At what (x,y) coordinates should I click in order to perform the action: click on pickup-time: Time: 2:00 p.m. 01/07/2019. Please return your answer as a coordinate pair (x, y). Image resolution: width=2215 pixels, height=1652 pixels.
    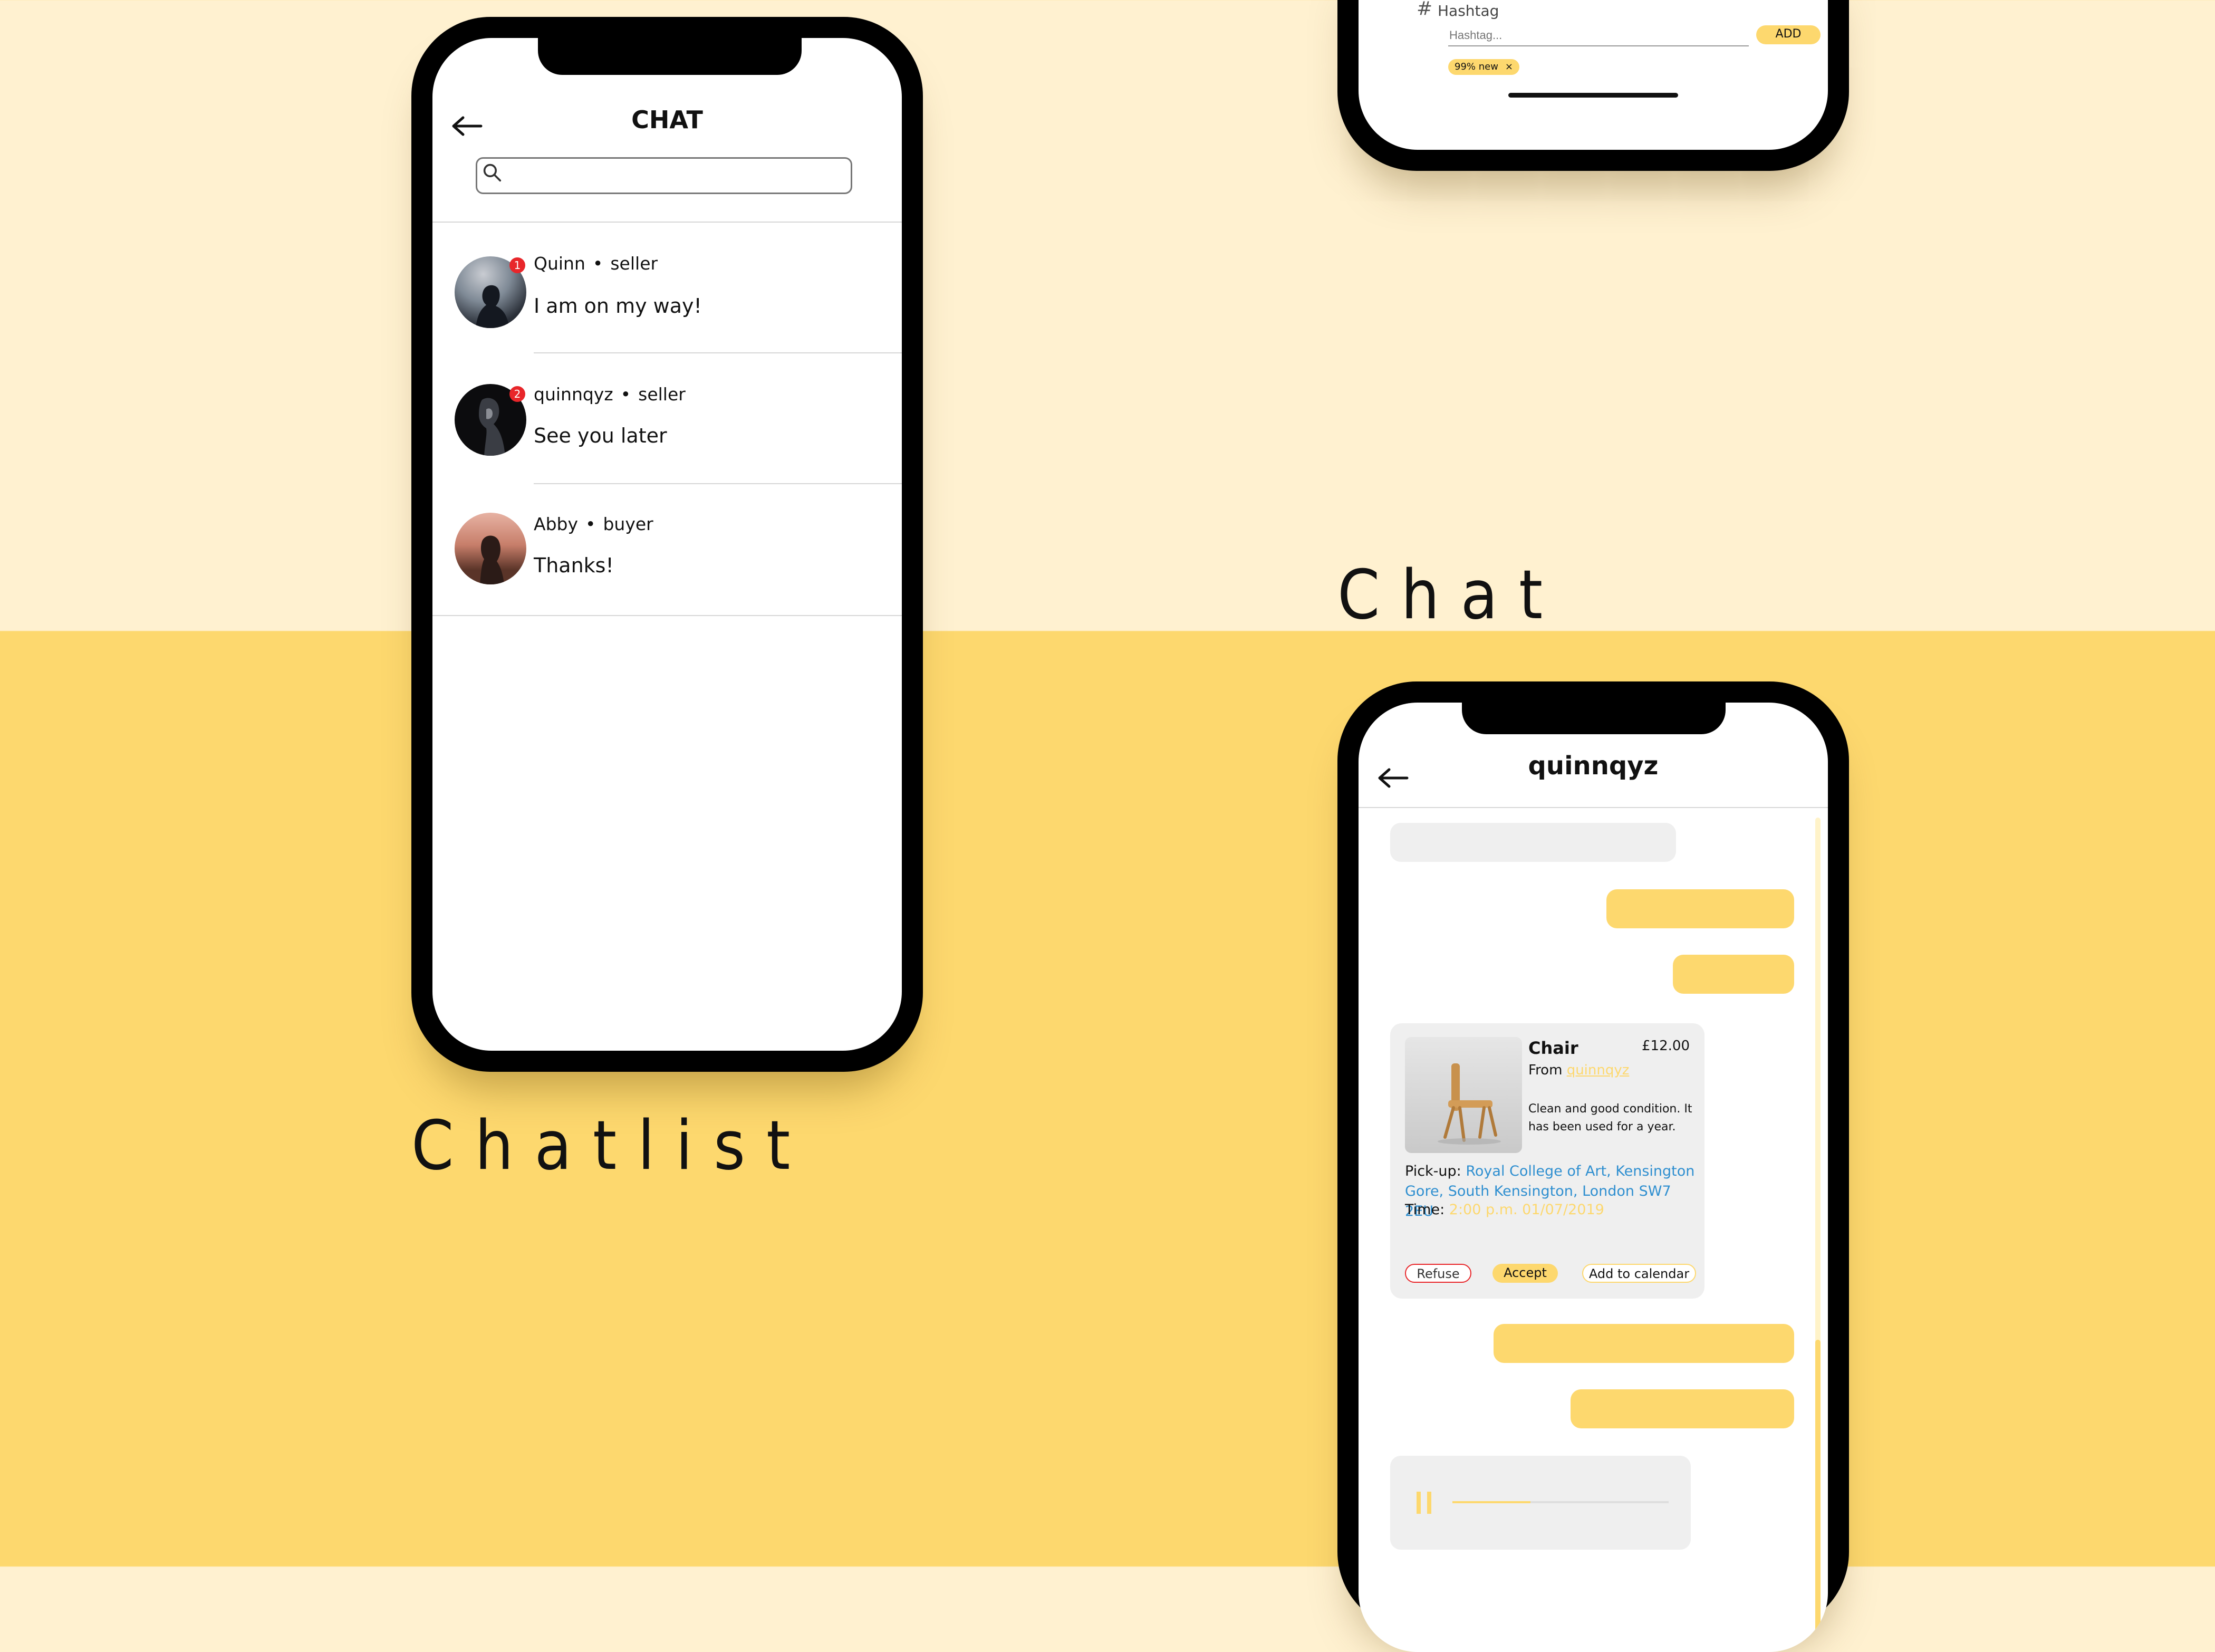
    Looking at the image, I should click on (1504, 1210).